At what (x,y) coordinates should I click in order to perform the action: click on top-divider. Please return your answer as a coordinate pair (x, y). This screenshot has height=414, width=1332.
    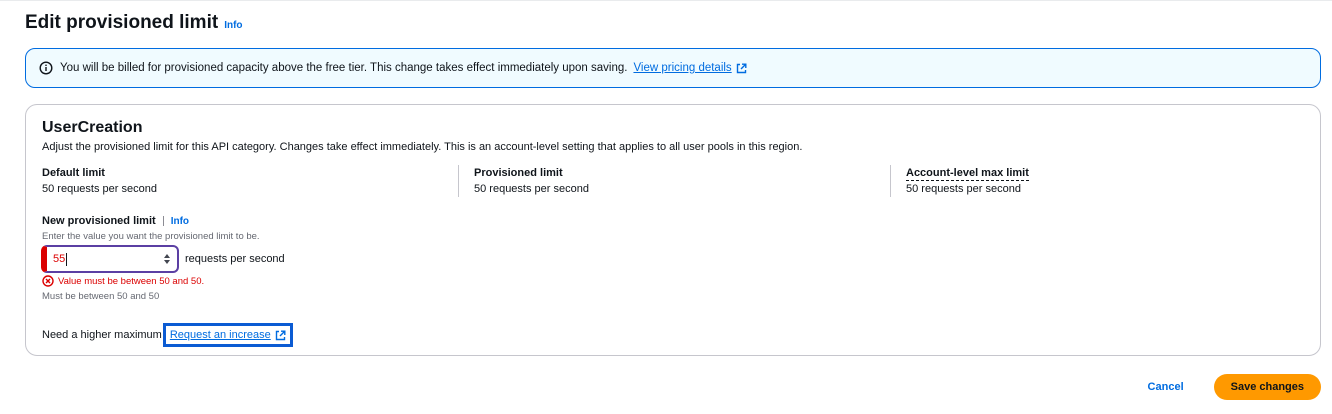
    Looking at the image, I should click on (666, 0).